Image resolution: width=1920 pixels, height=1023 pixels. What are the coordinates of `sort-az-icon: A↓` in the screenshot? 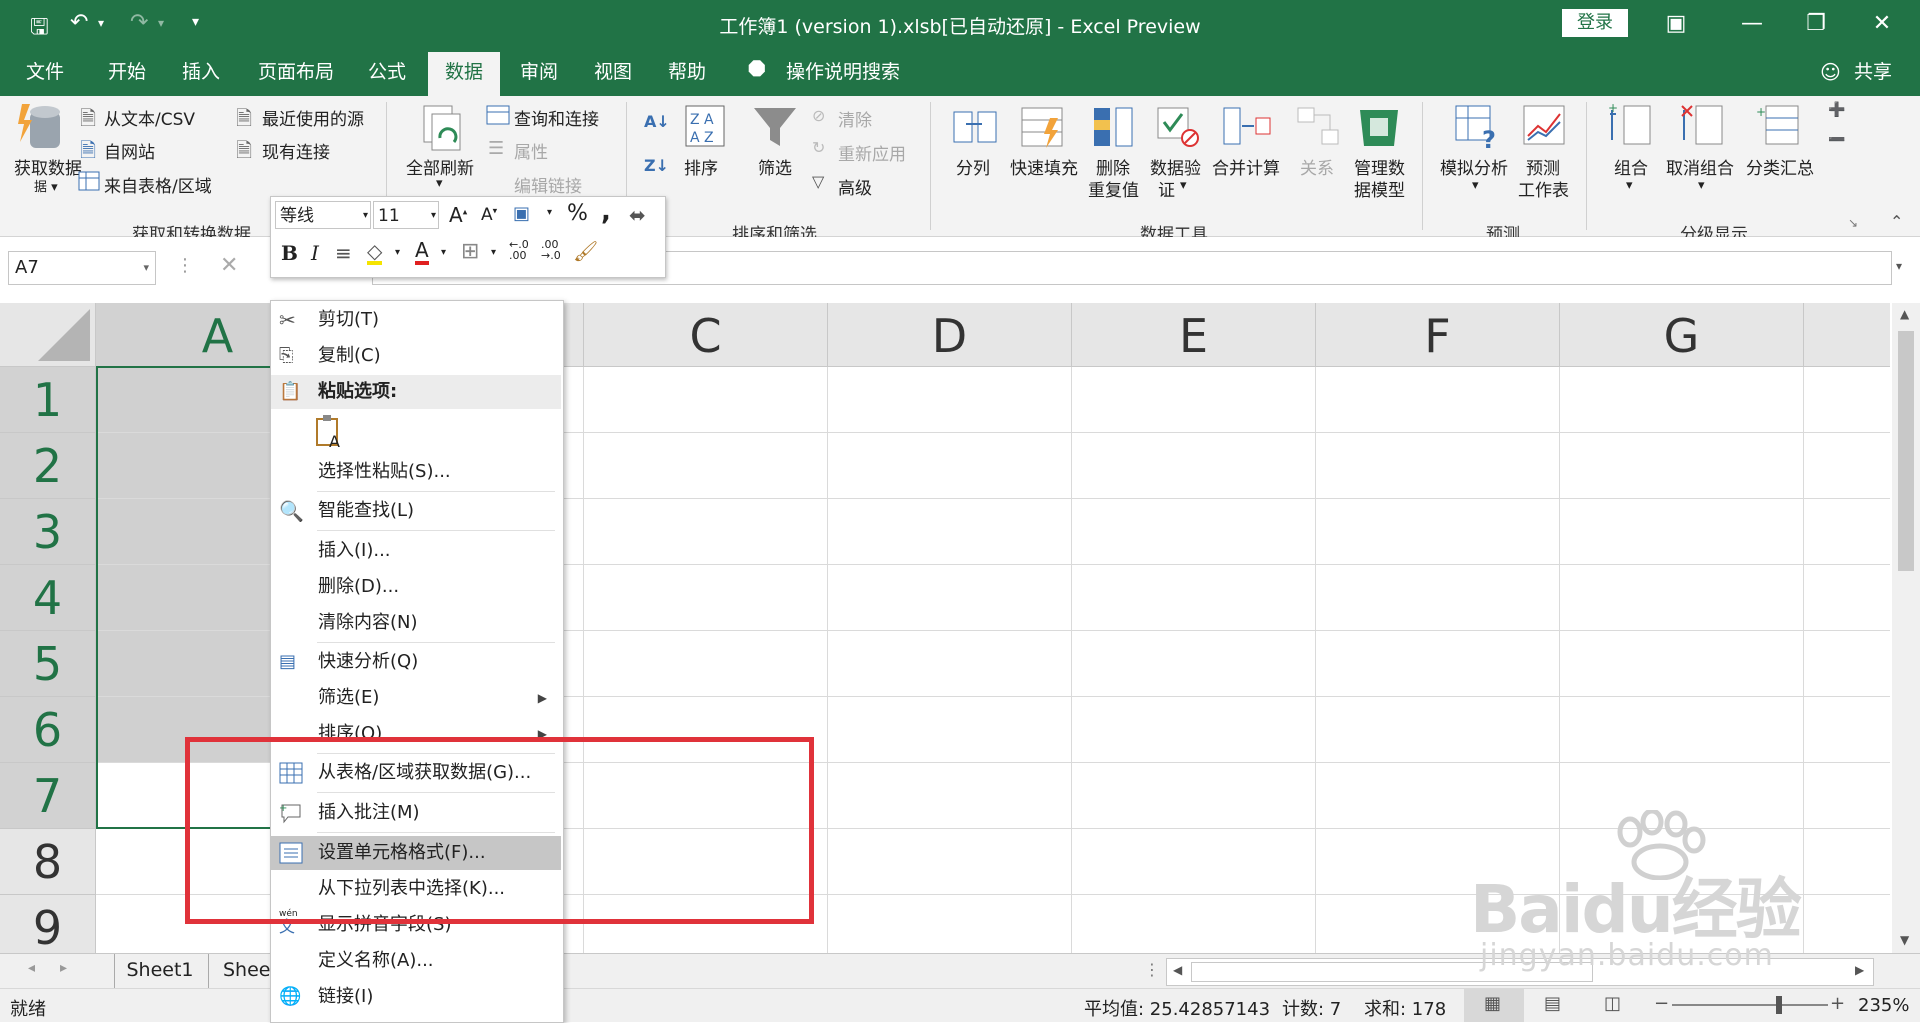 It's located at (657, 121).